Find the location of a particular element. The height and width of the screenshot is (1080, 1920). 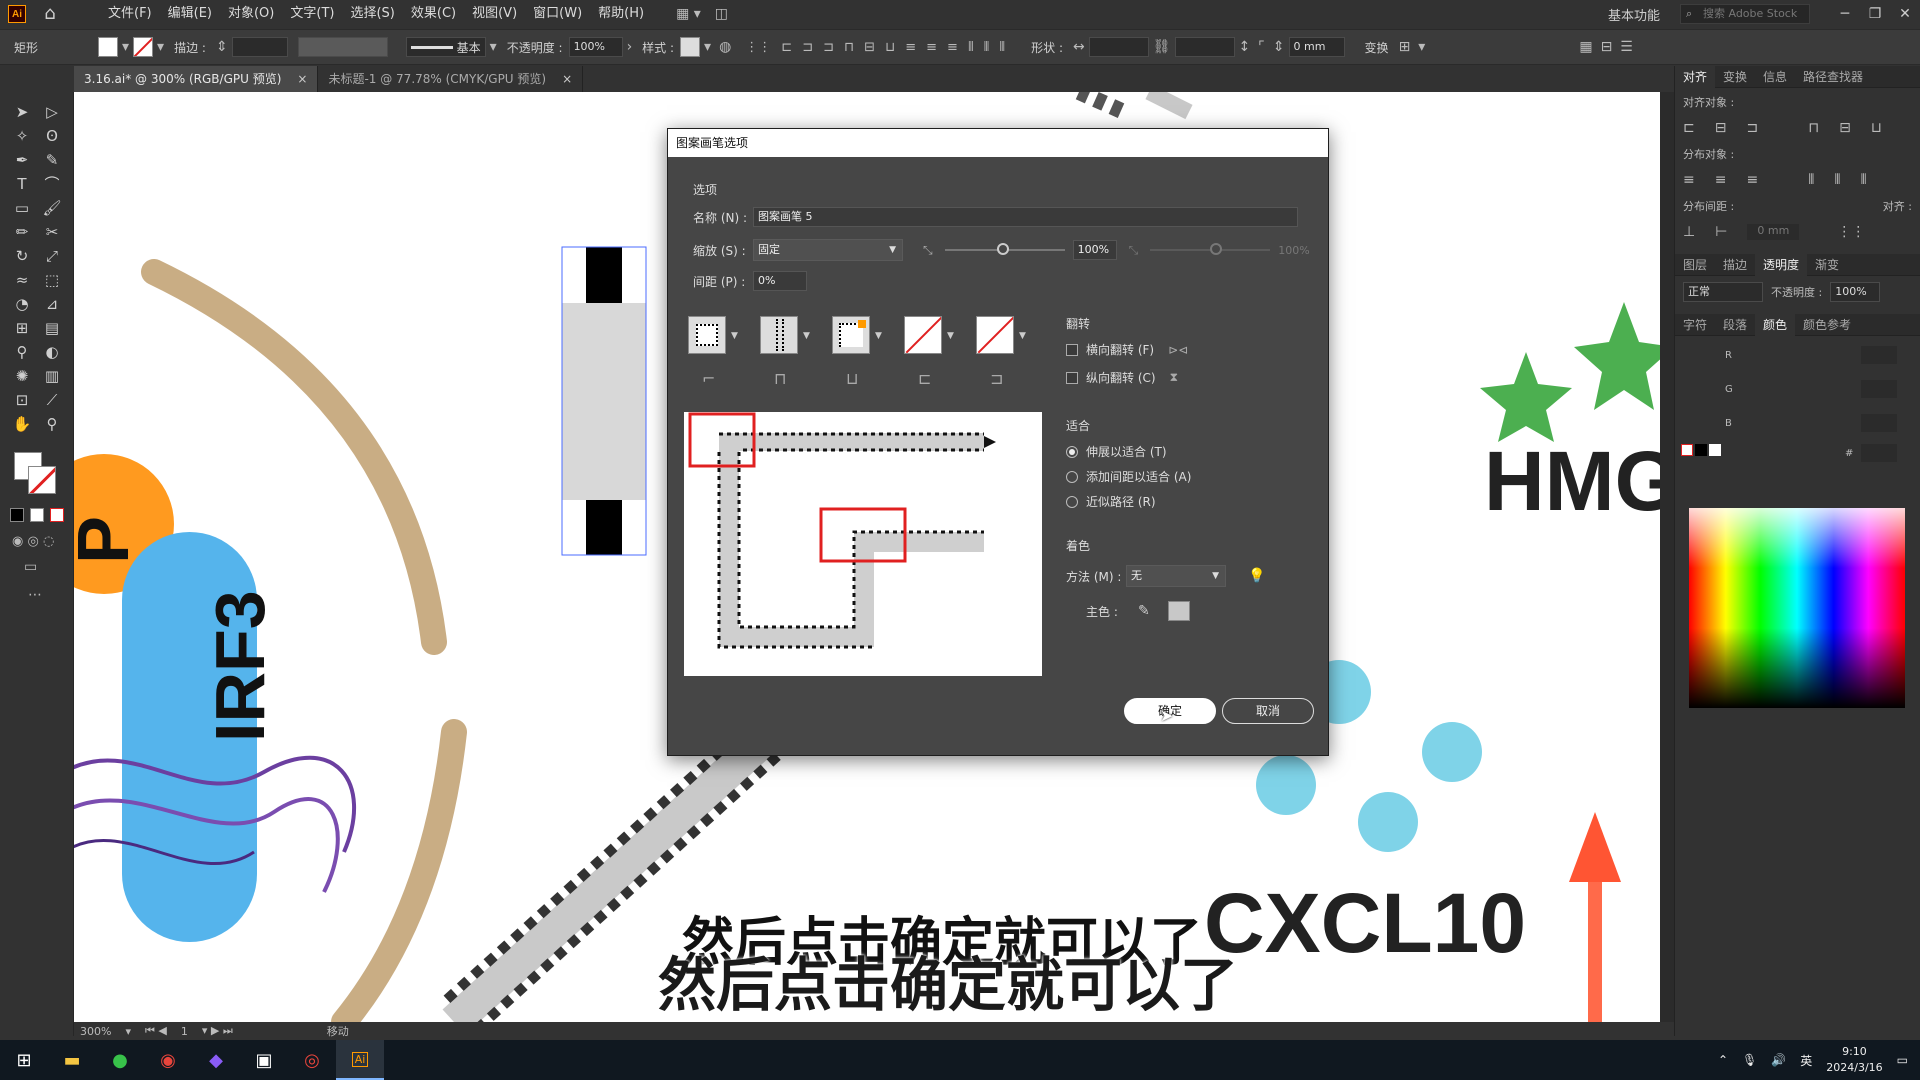

color-mode-icon is located at coordinates (37, 515).